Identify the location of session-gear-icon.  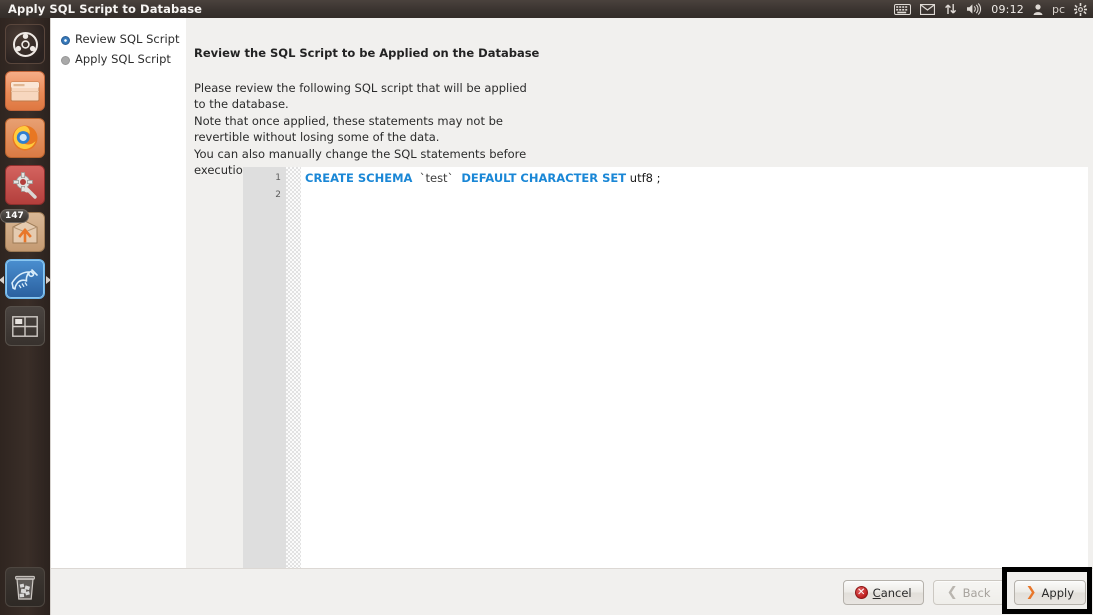
(1080, 9).